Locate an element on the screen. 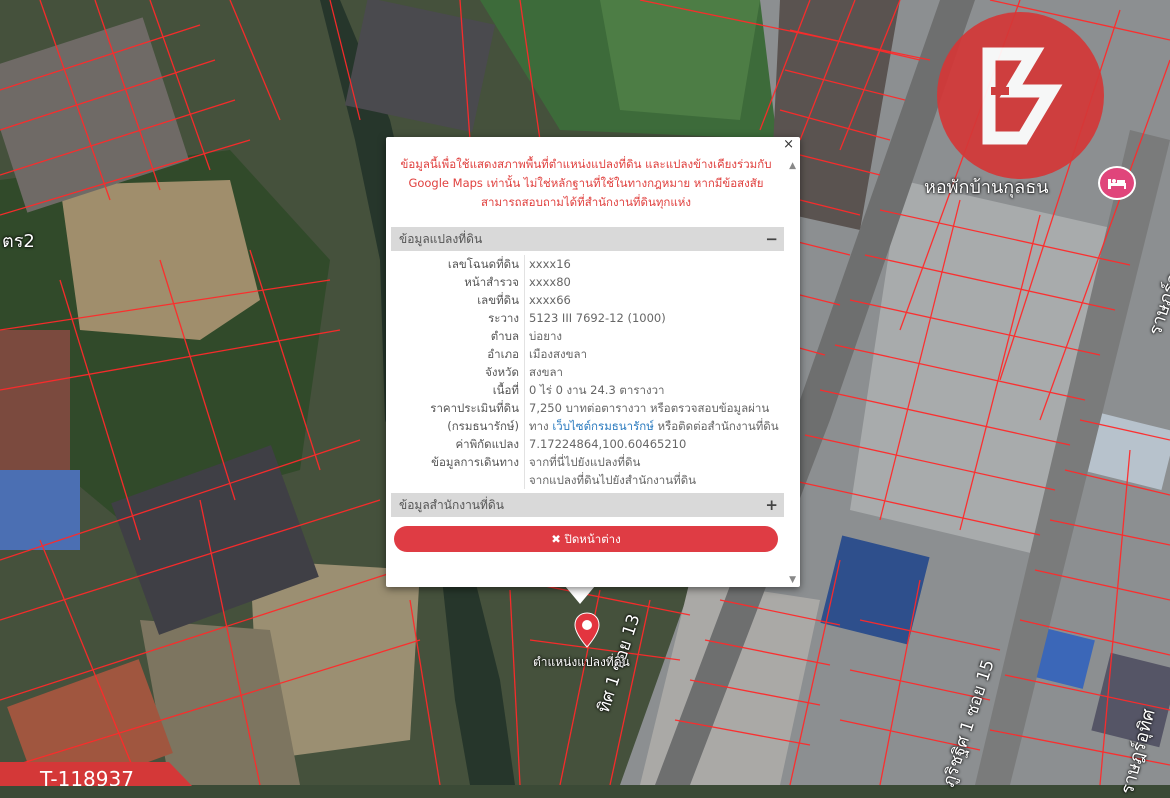 The image size is (1170, 798). close-icon: ✖ is located at coordinates (556, 539).